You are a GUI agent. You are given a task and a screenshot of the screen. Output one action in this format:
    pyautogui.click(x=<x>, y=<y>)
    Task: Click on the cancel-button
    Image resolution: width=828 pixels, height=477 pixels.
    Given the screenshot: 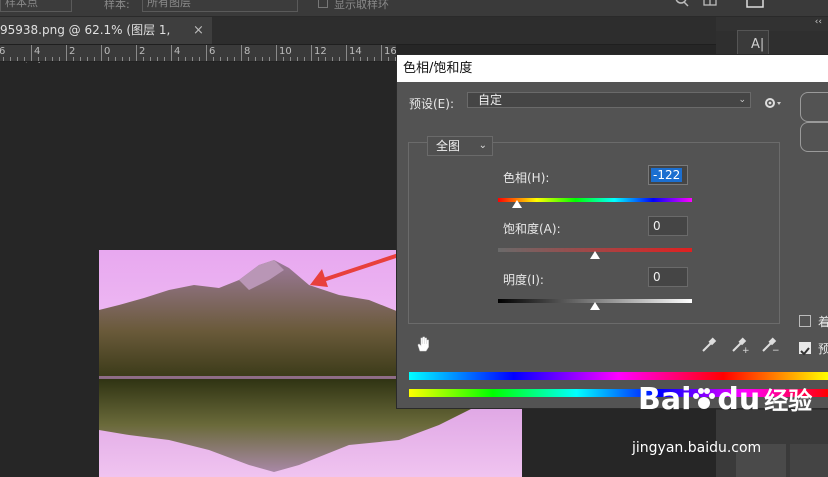 What is the action you would take?
    pyautogui.click(x=814, y=137)
    